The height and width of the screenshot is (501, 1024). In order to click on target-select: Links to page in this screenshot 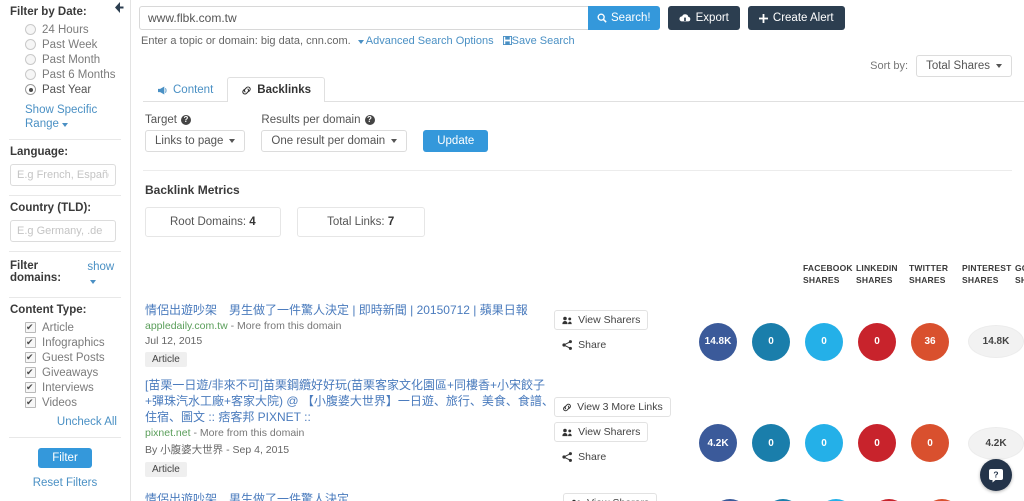, I will do `click(195, 141)`.